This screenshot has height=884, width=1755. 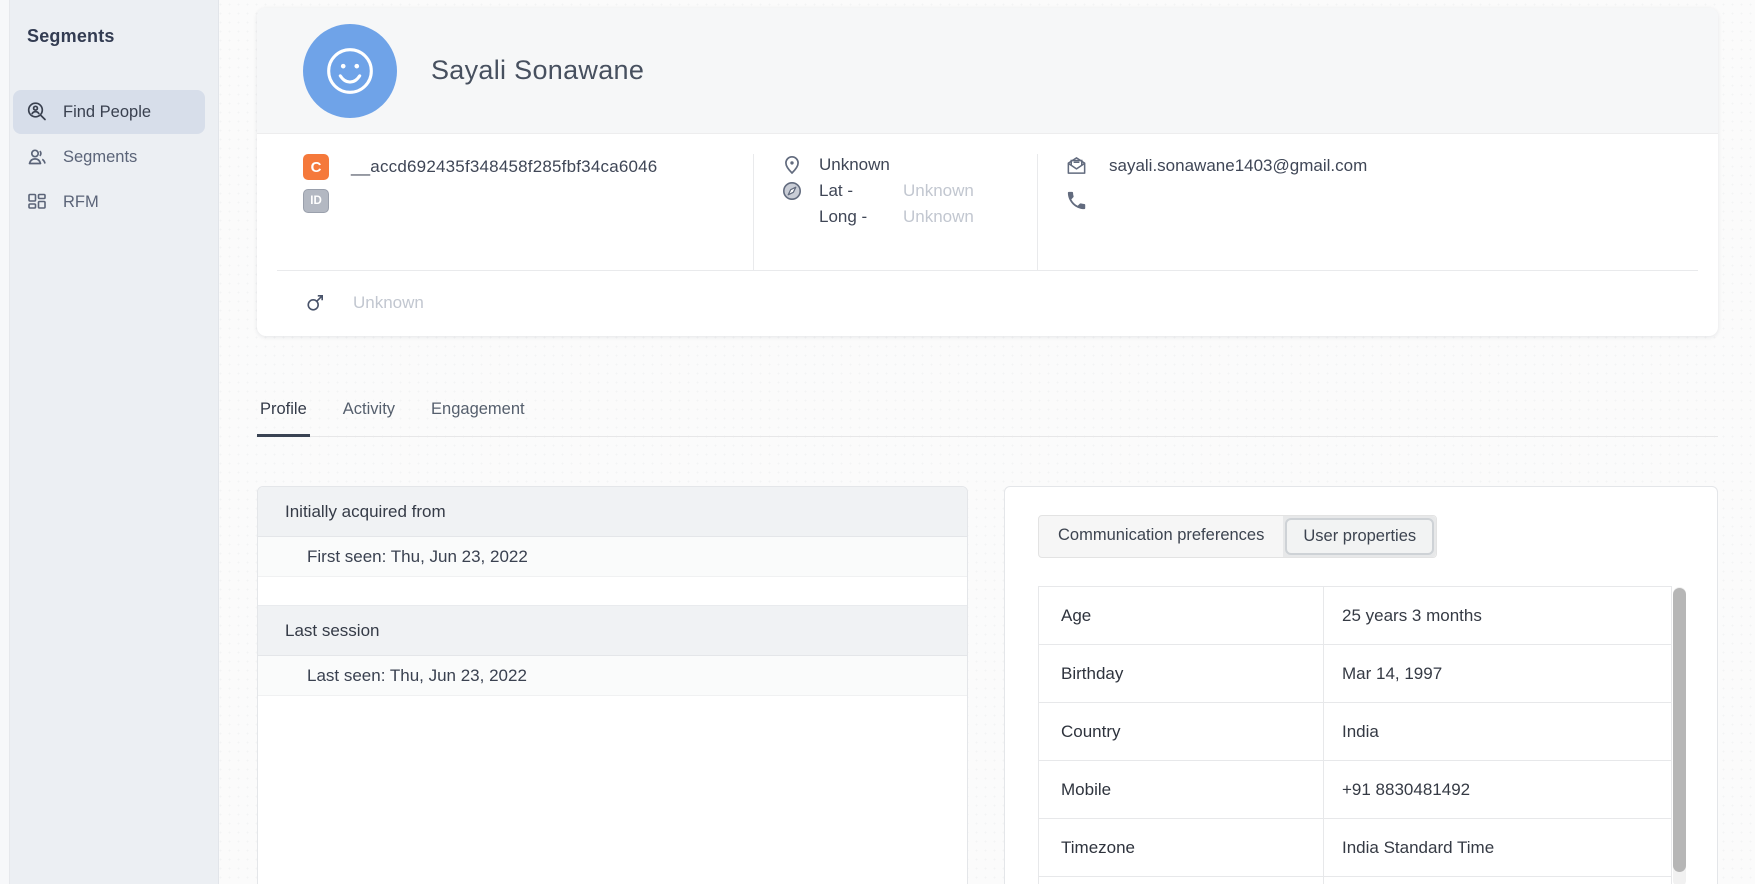 What do you see at coordinates (478, 414) in the screenshot?
I see `tab-engagement: Engagement` at bounding box center [478, 414].